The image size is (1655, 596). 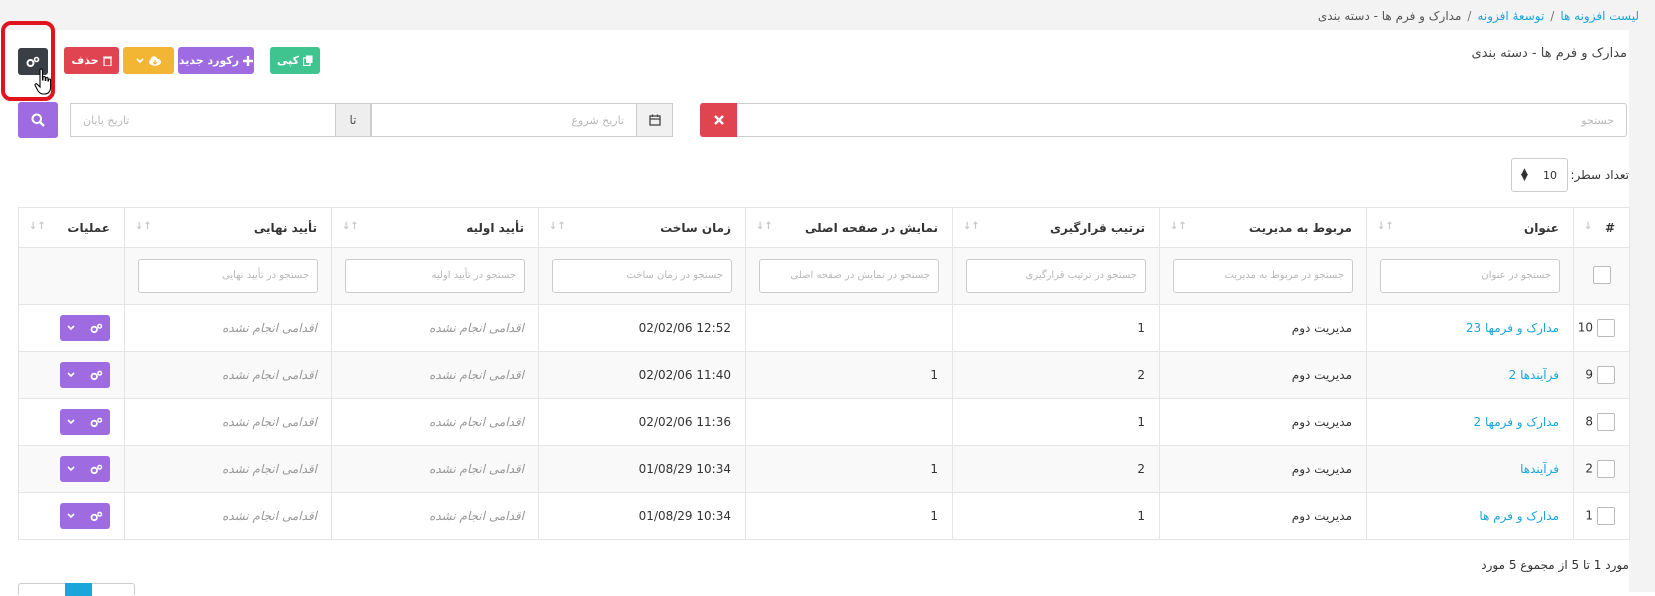 I want to click on download-dropdown-button, so click(x=148, y=60).